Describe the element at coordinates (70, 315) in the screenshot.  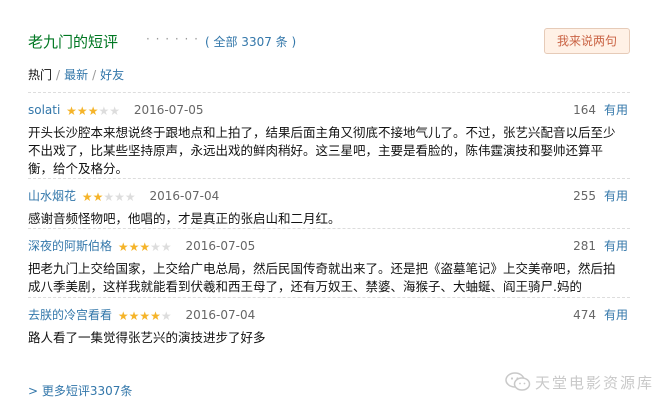
I see `comment-user-link: 去朕的冷宫看看` at that location.